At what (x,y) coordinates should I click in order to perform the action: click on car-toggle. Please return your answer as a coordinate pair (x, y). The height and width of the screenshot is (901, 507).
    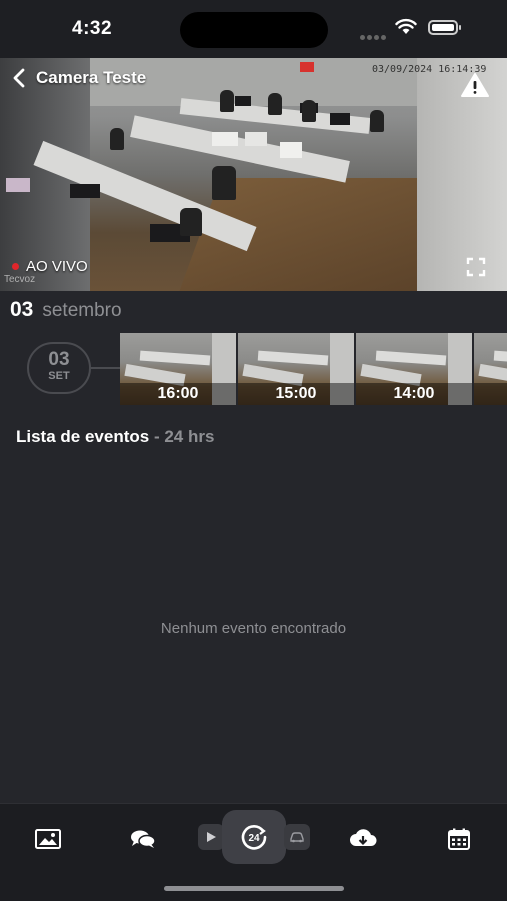
    Looking at the image, I should click on (297, 837).